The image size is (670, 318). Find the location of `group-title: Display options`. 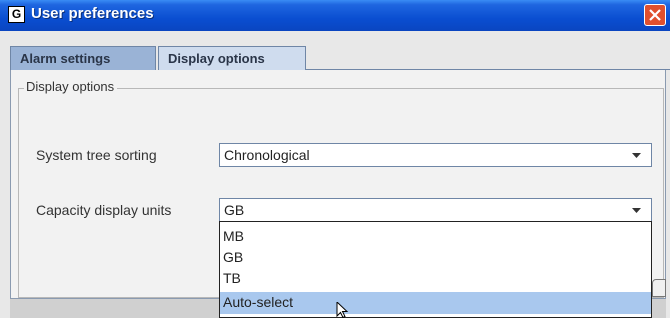

group-title: Display options is located at coordinates (71, 86).